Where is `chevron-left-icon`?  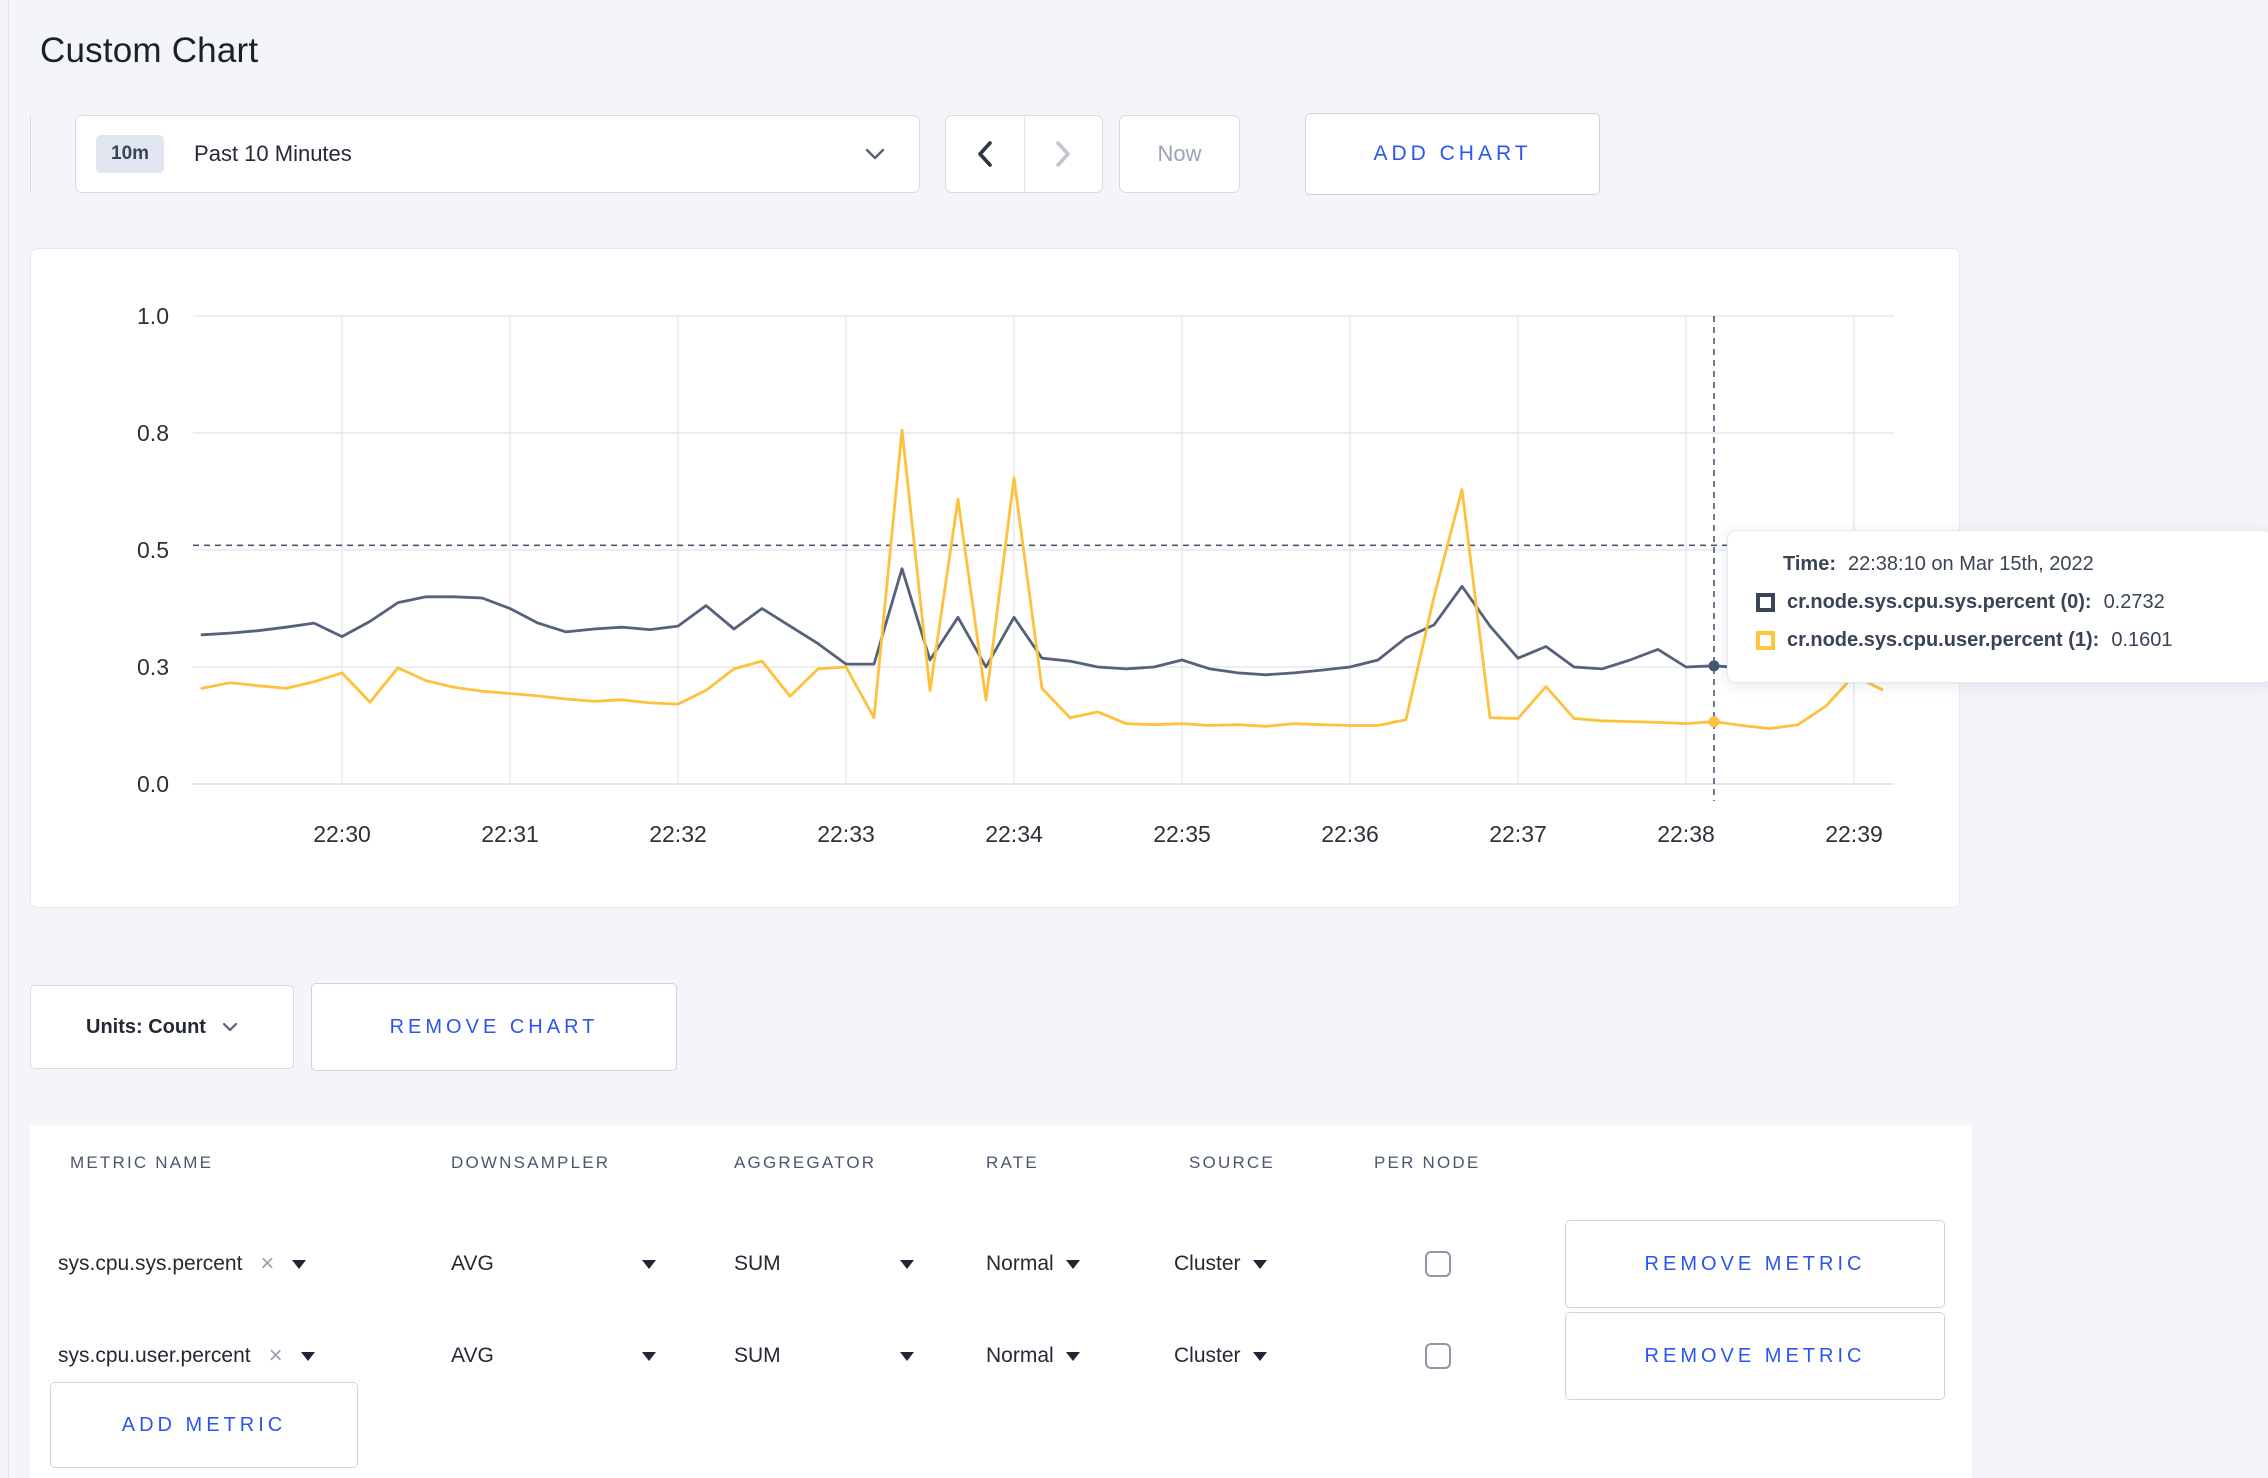
chevron-left-icon is located at coordinates (985, 154).